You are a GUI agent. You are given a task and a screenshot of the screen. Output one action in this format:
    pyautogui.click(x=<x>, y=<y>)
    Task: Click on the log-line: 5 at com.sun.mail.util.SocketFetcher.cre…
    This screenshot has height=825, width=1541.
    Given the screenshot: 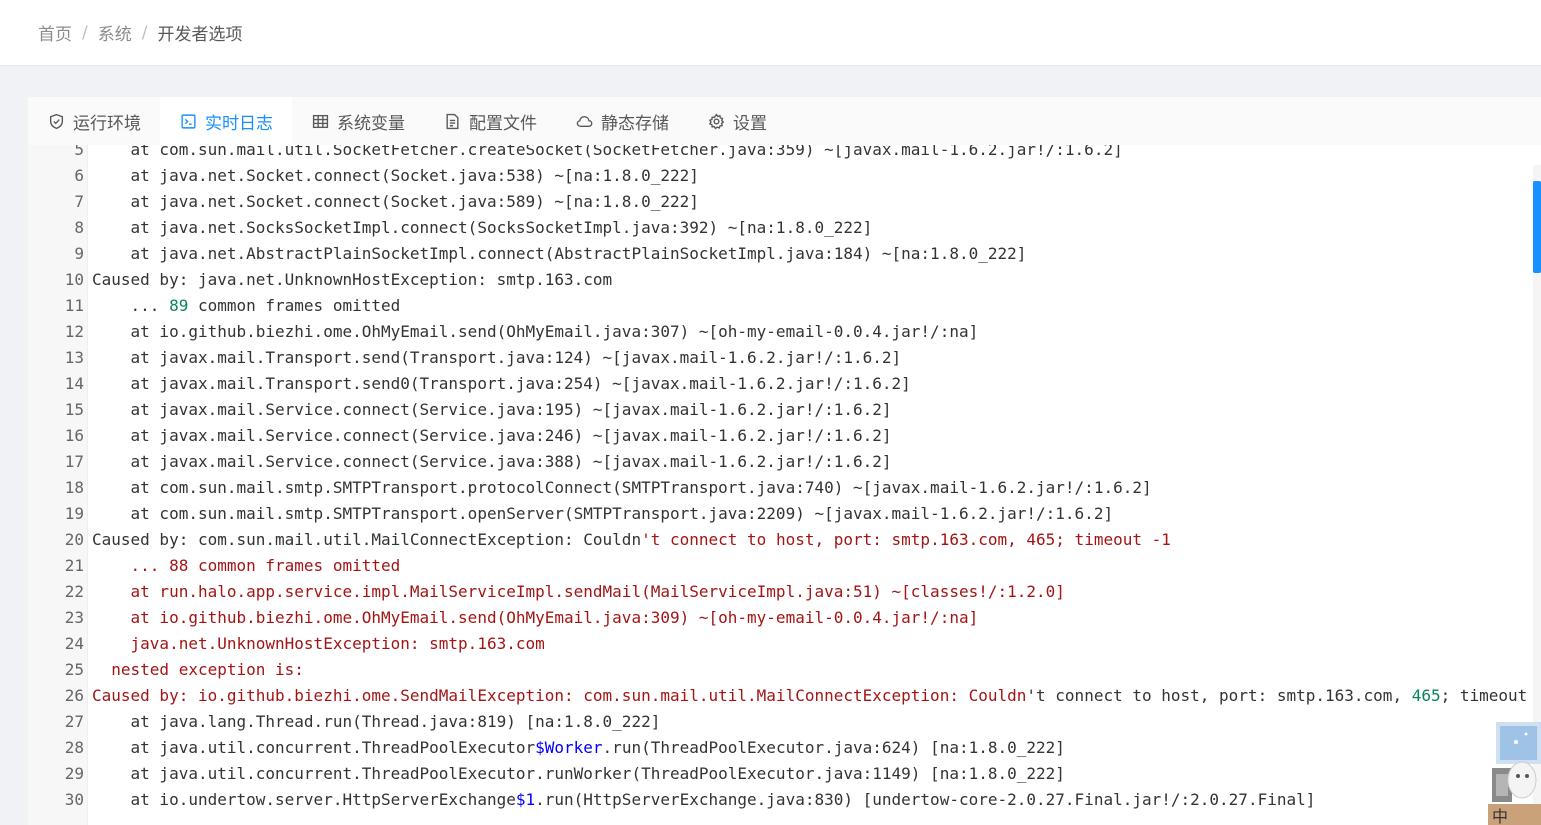 What is the action you would take?
    pyautogui.click(x=780, y=154)
    